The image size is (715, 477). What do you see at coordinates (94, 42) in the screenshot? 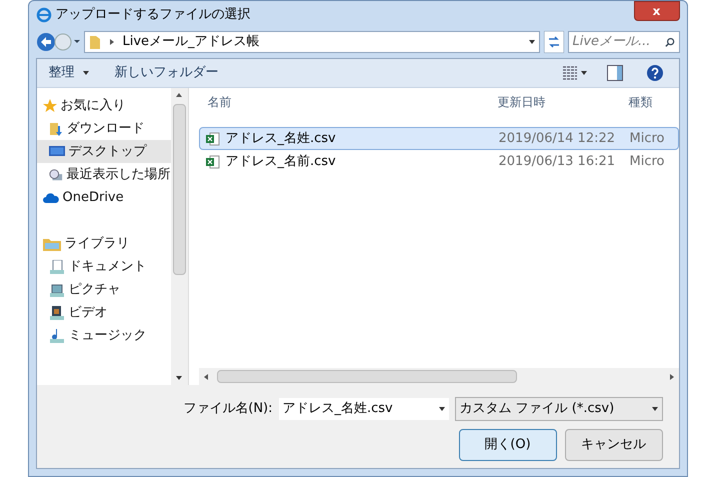
I see `folder-icon` at bounding box center [94, 42].